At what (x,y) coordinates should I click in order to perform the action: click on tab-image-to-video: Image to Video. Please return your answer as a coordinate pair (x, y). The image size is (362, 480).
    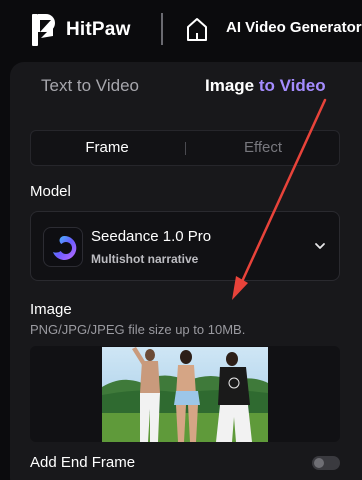
    Looking at the image, I should click on (265, 86).